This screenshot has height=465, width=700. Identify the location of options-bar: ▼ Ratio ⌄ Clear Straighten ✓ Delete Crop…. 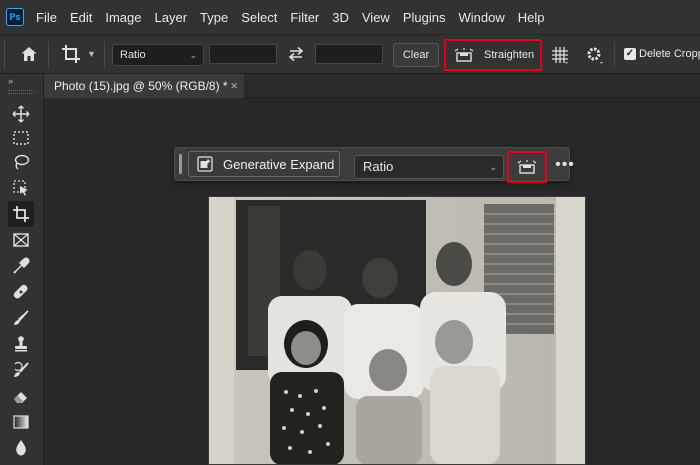
(350, 54).